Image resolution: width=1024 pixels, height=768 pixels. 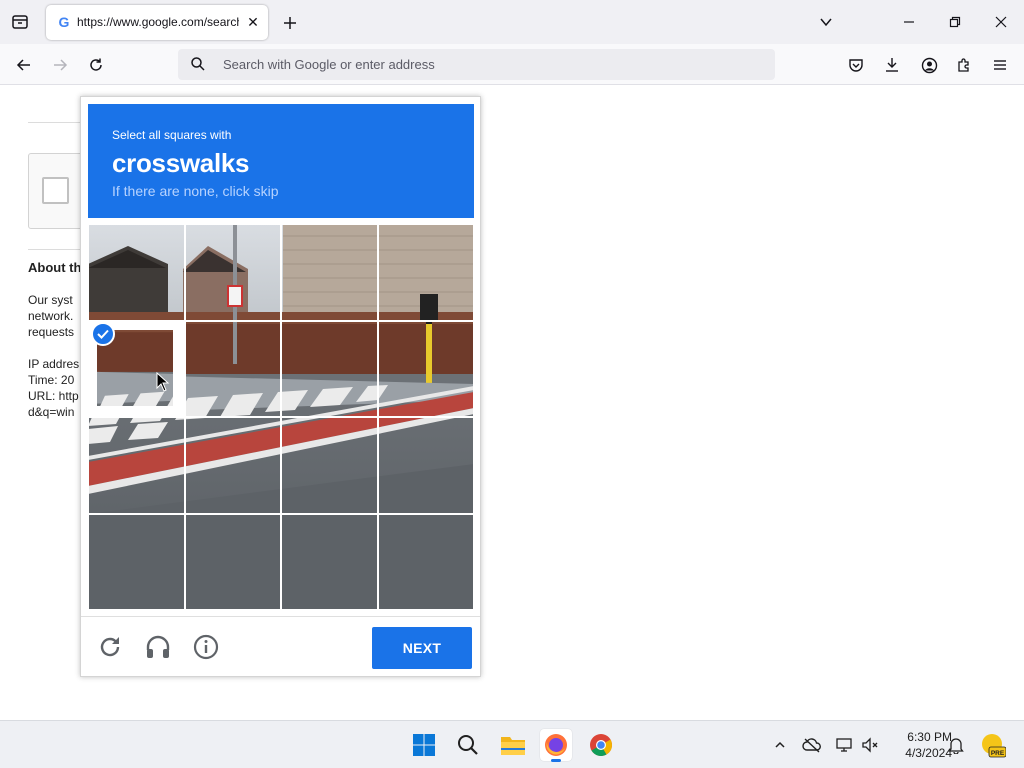 I want to click on recaptcha-checkbox-box, so click(x=58, y=191).